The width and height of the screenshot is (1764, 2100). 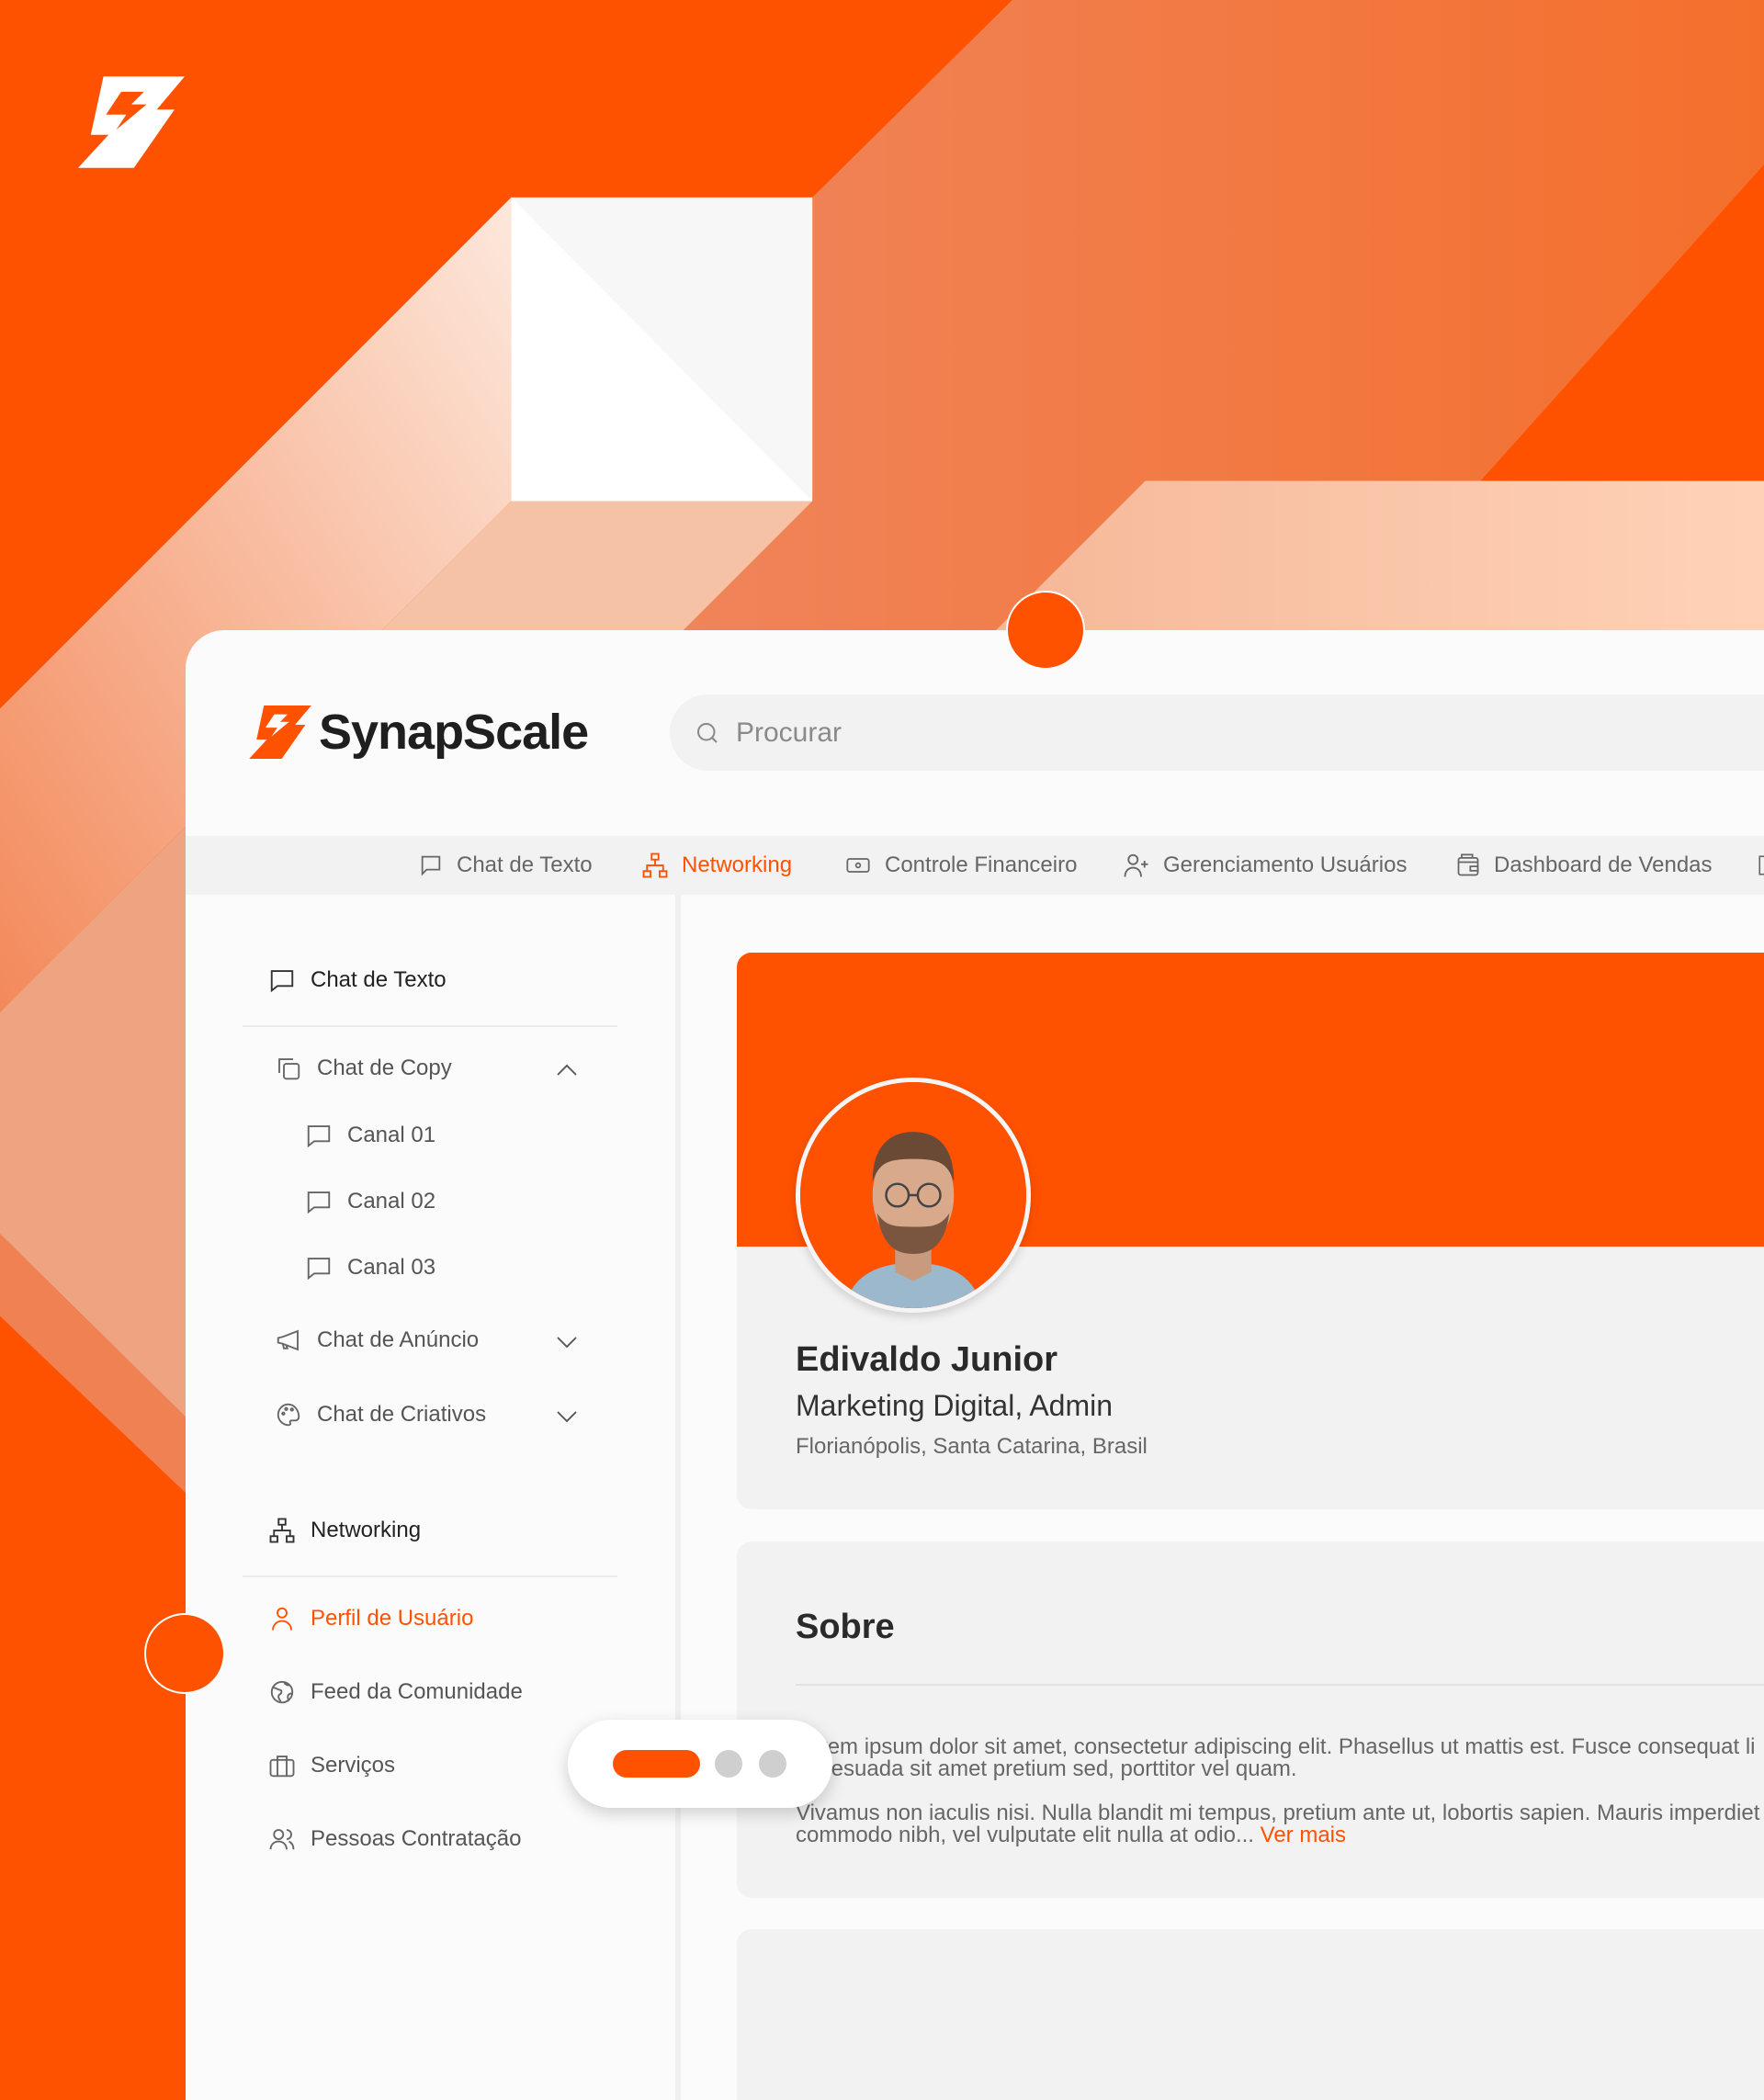 What do you see at coordinates (858, 865) in the screenshot?
I see `money-icon` at bounding box center [858, 865].